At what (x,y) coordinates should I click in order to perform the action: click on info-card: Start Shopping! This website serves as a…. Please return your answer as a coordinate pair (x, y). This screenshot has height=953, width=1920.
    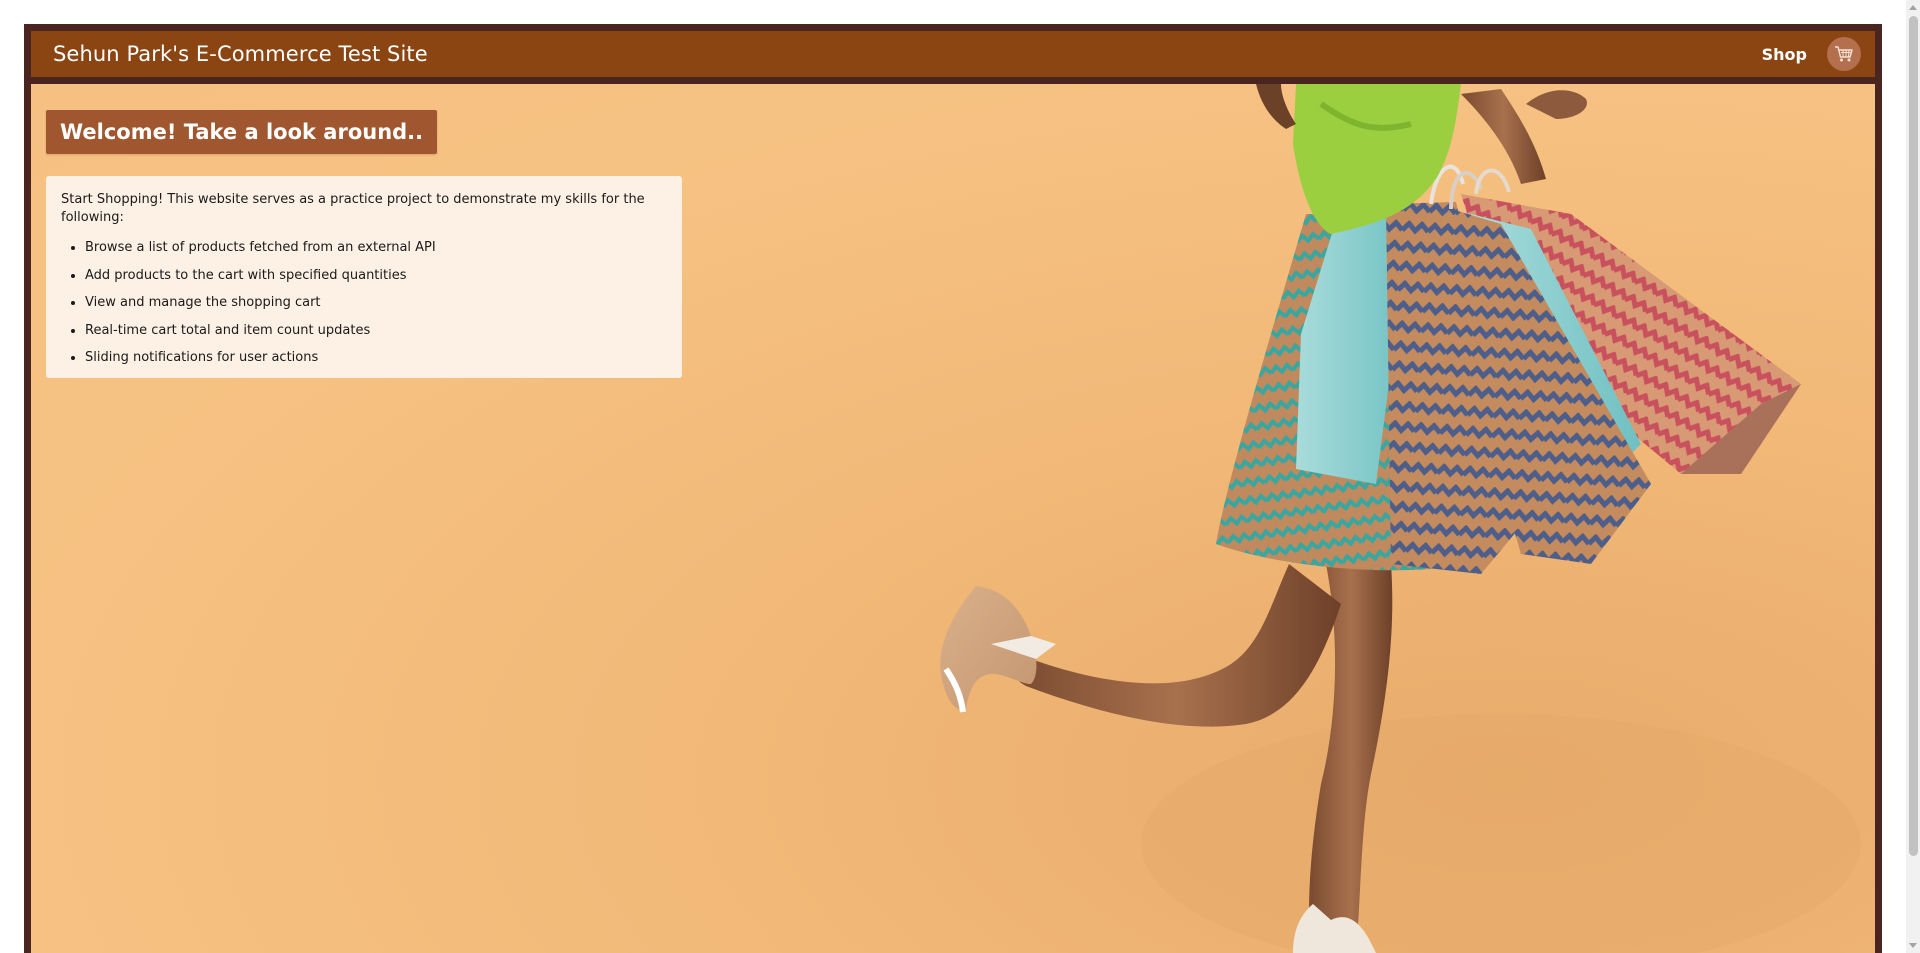
    Looking at the image, I should click on (364, 277).